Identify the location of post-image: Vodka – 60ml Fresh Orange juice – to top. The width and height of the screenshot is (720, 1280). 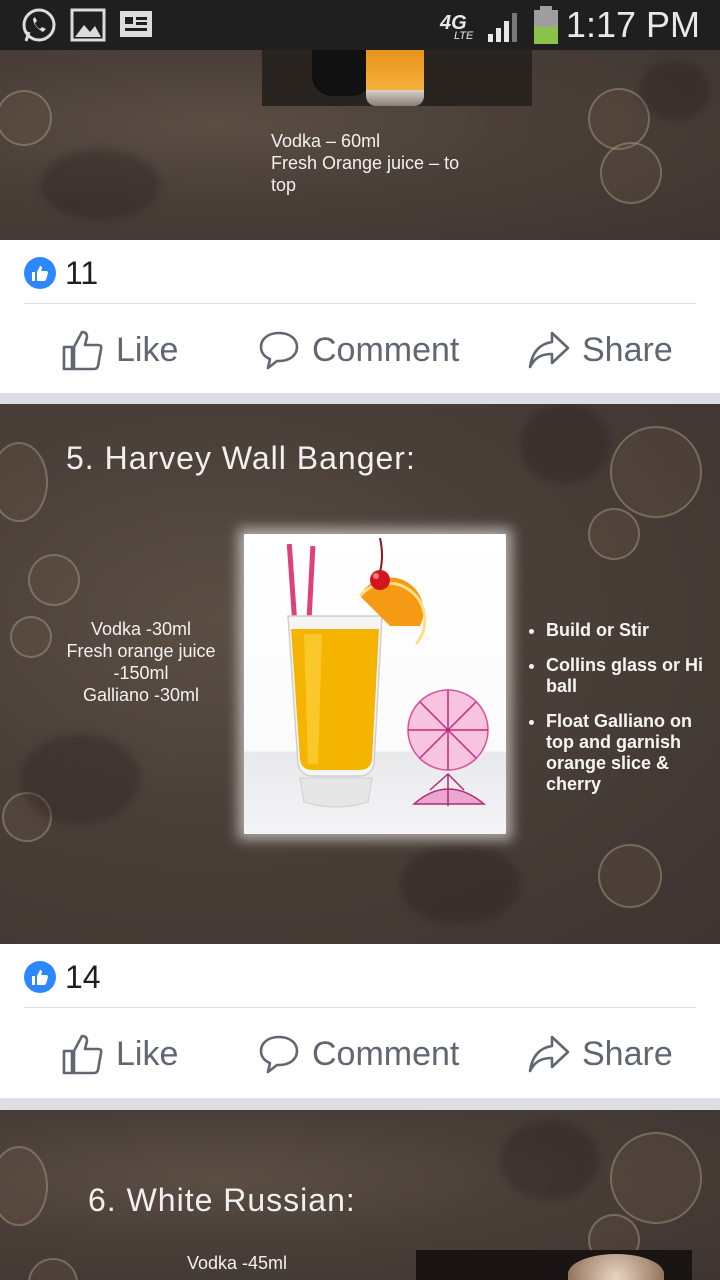
(360, 145).